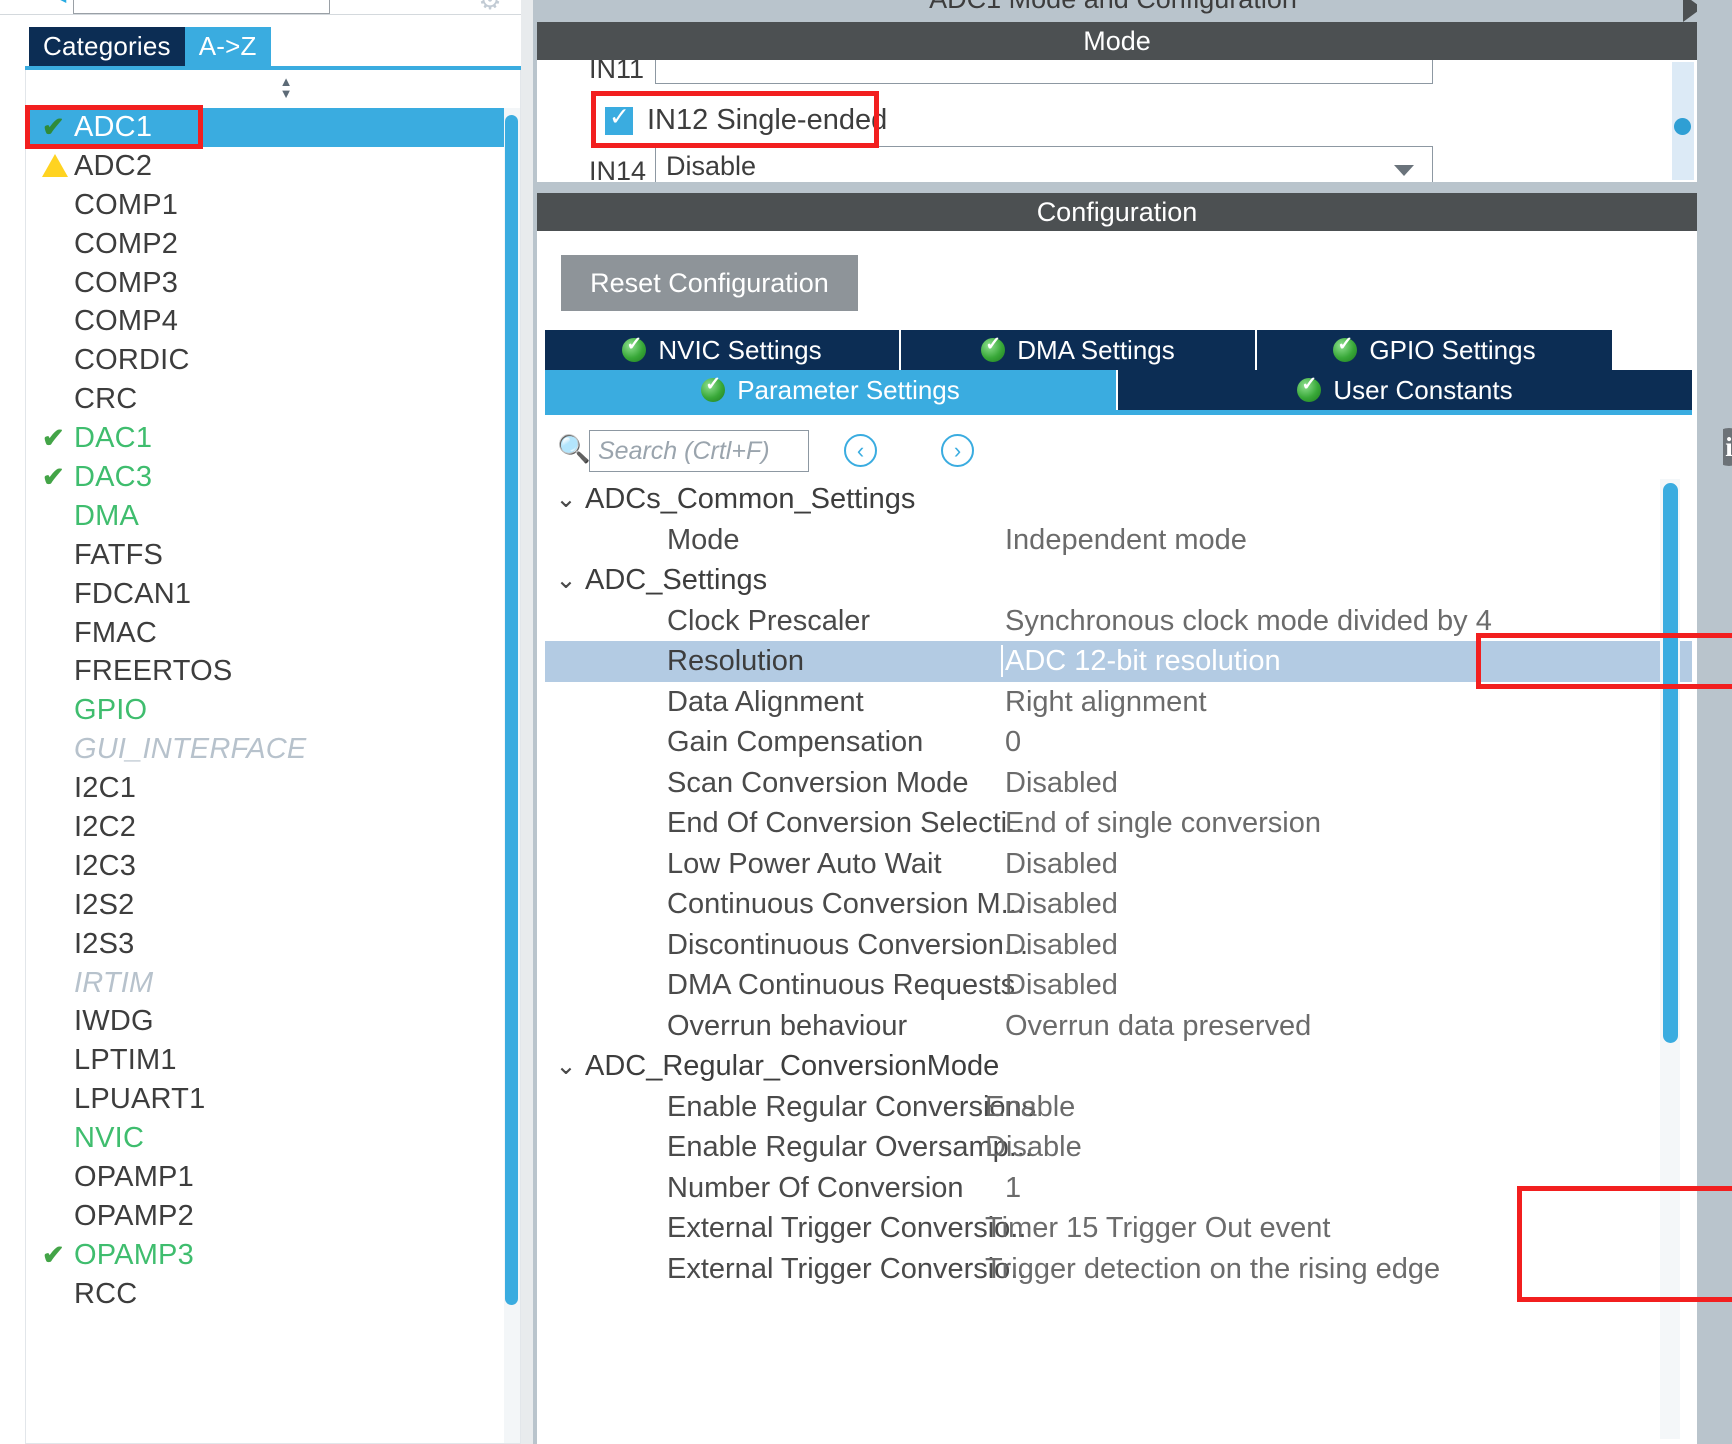 The image size is (1732, 1444). I want to click on sidebar-item-fdcan1: FDCAN1, so click(273, 594).